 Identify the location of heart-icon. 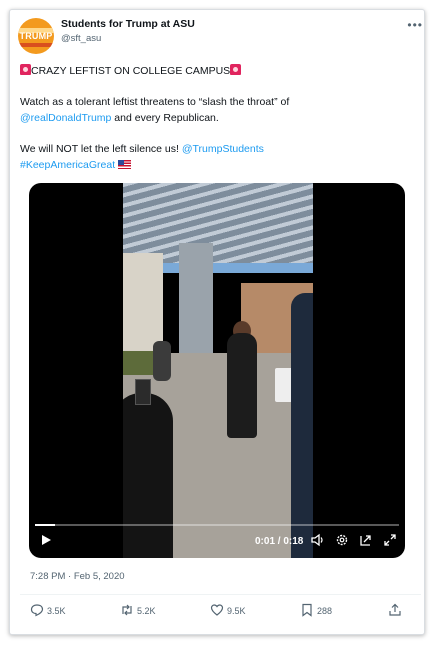
(217, 610).